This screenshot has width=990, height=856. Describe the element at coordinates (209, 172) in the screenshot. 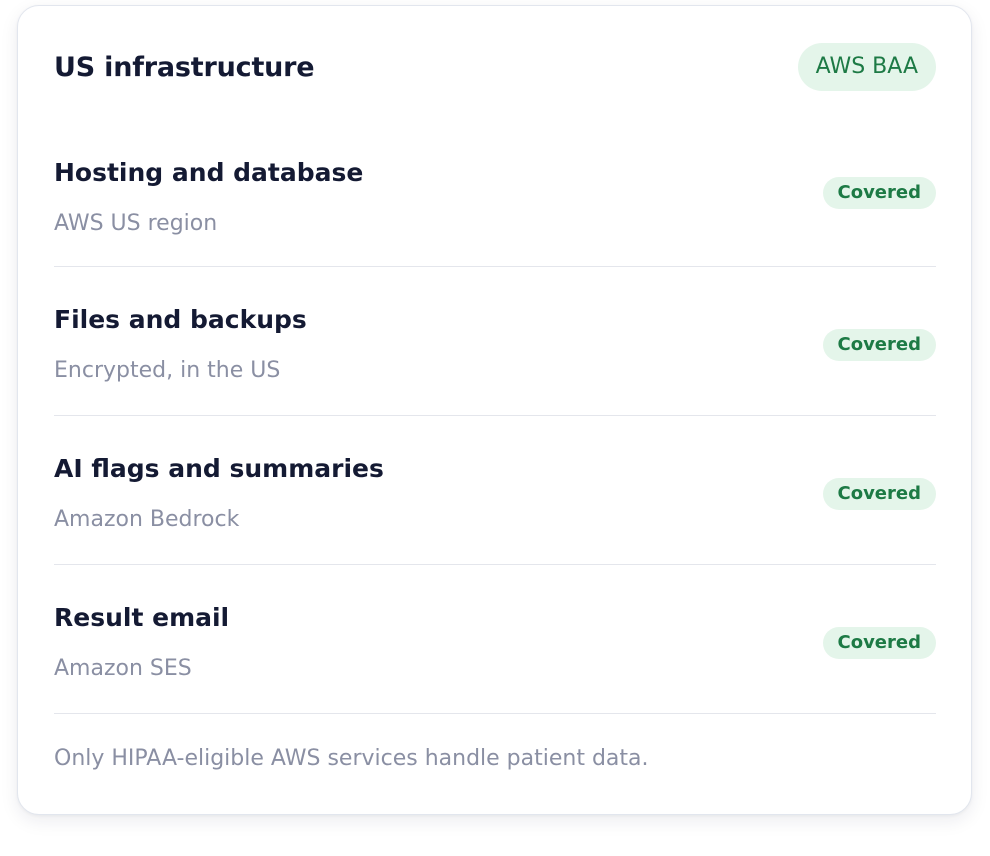

I see `list-item-title: Hosting and database` at that location.